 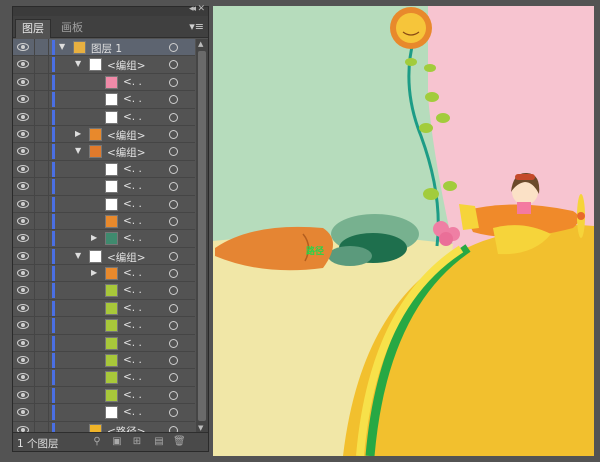 I want to click on locate-object-icon: ⚲, so click(x=97, y=442).